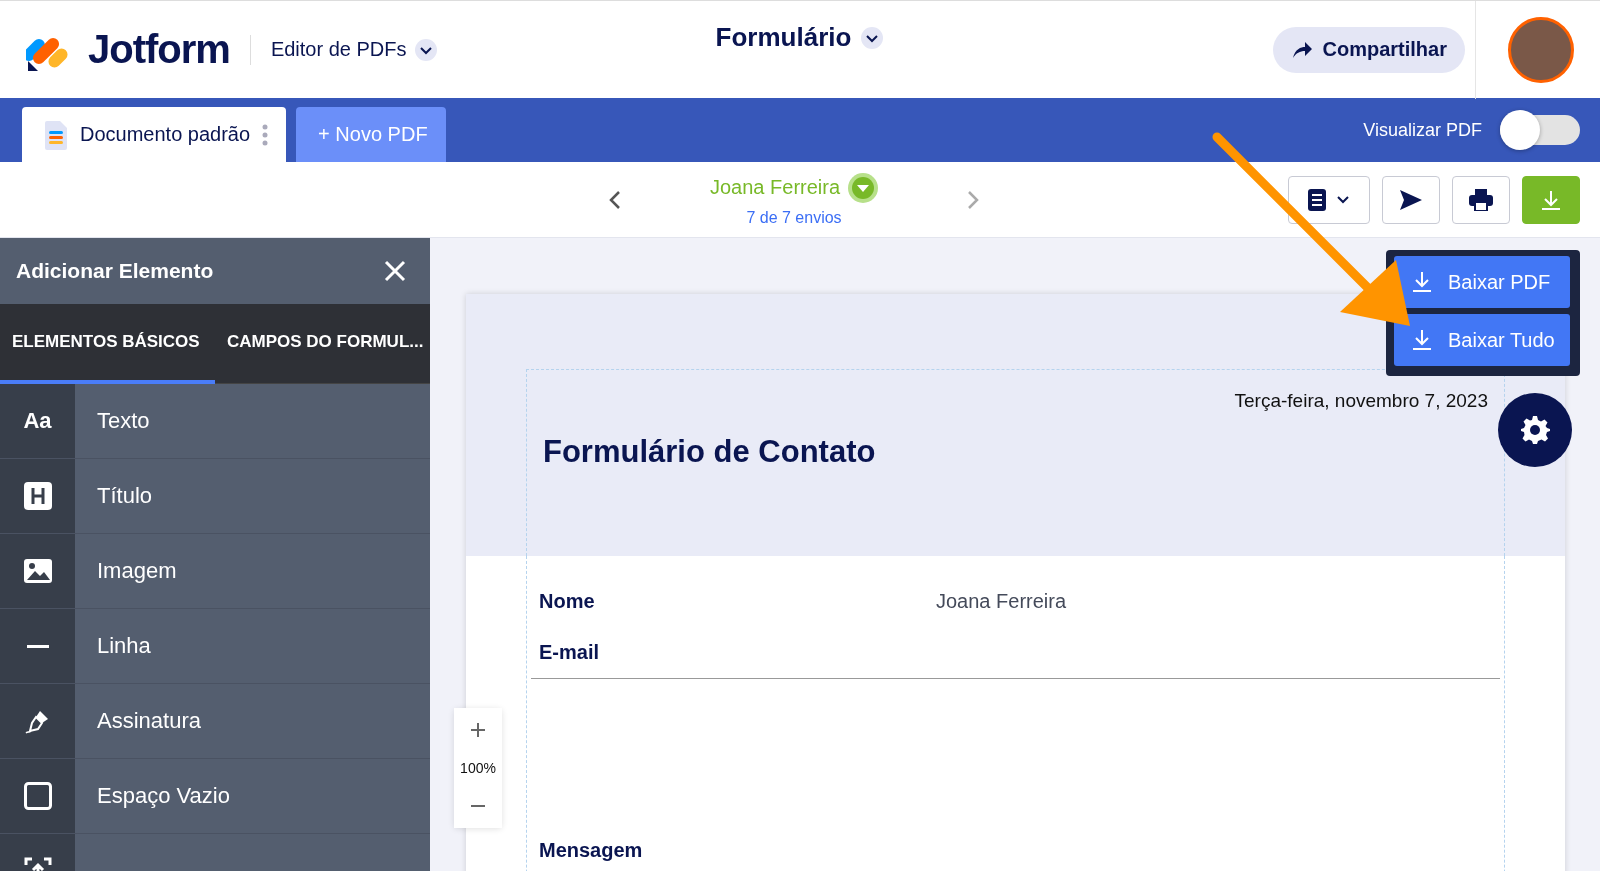 The width and height of the screenshot is (1600, 871). What do you see at coordinates (710, 452) in the screenshot?
I see `document-title: Formulário de Contato` at bounding box center [710, 452].